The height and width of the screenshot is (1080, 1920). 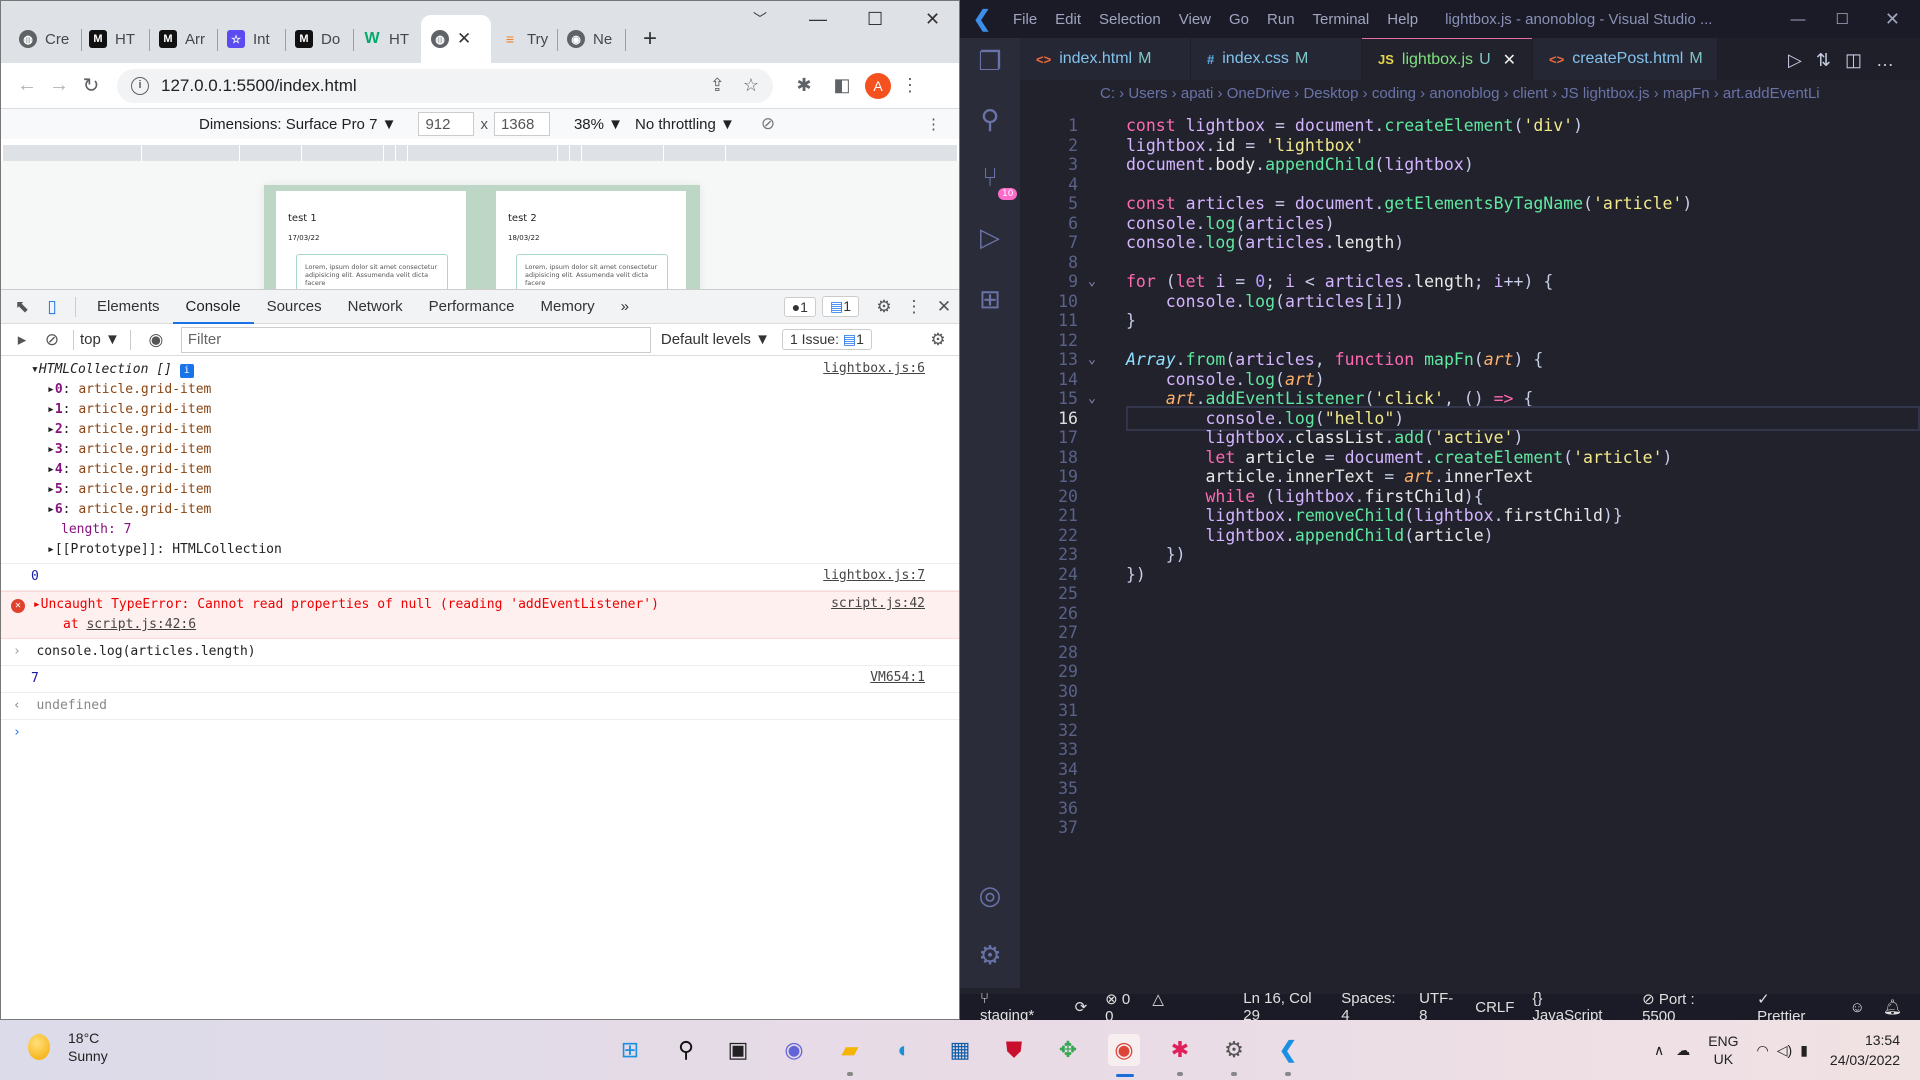 I want to click on device-width-input: 912, so click(x=446, y=124).